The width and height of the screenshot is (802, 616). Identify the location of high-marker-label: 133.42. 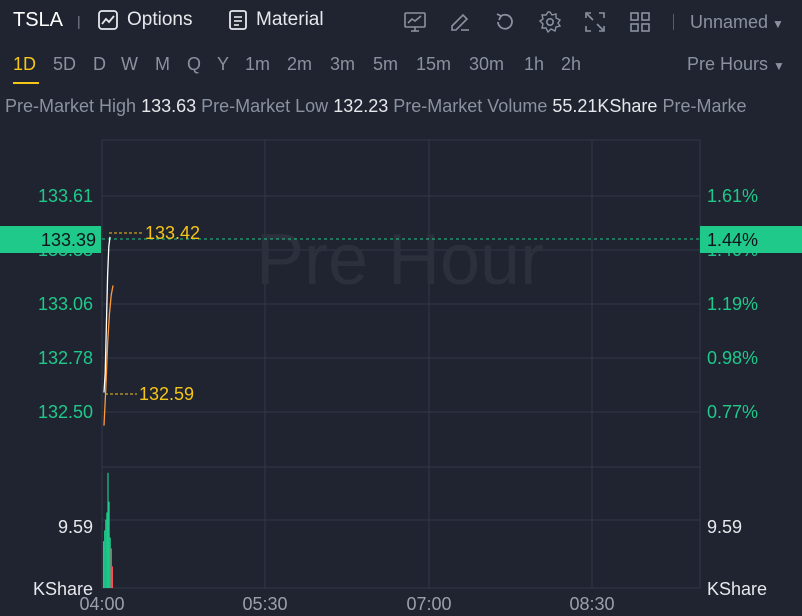
(172, 233).